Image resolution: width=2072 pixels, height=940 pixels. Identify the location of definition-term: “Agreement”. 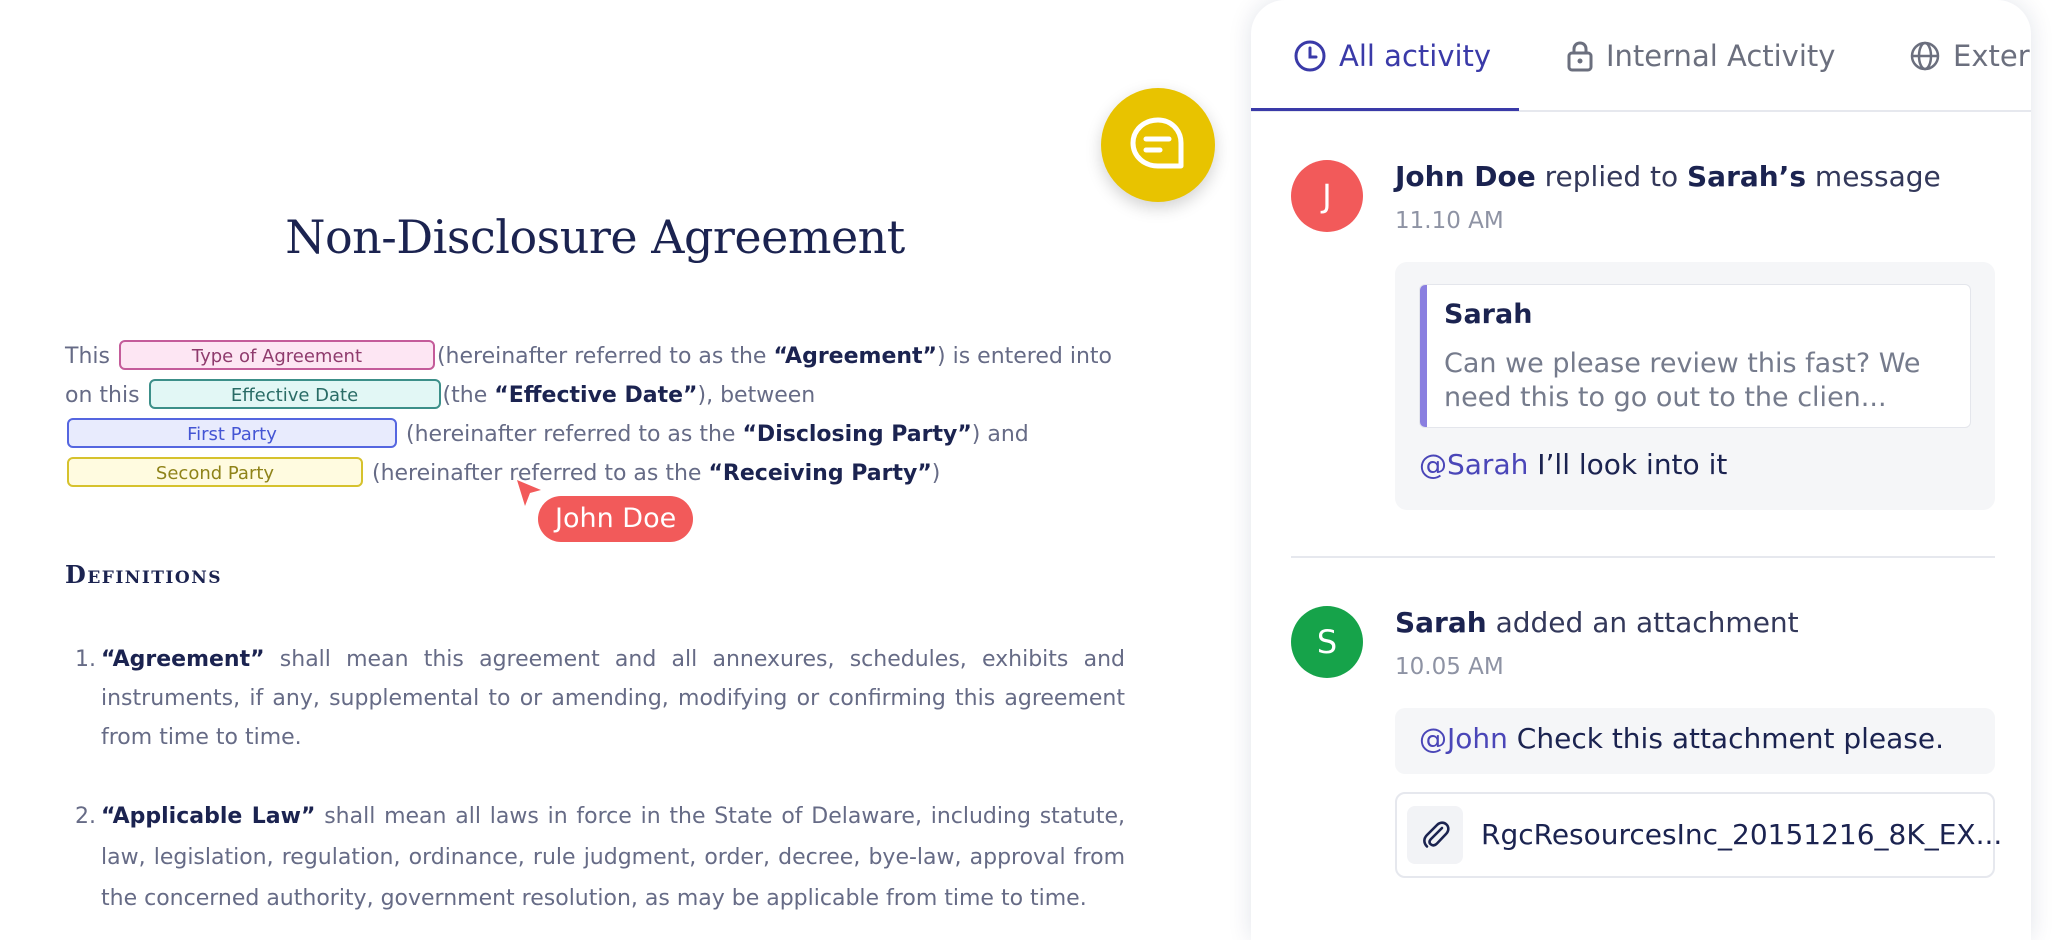
(183, 659).